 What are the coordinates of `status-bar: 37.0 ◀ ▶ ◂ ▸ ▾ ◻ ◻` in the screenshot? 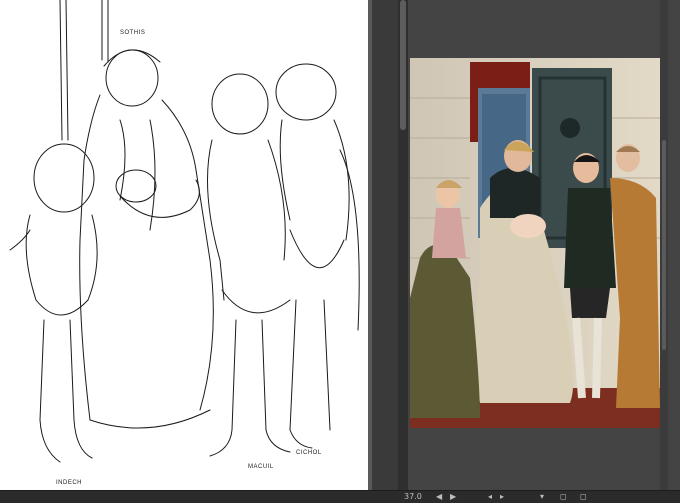 It's located at (340, 496).